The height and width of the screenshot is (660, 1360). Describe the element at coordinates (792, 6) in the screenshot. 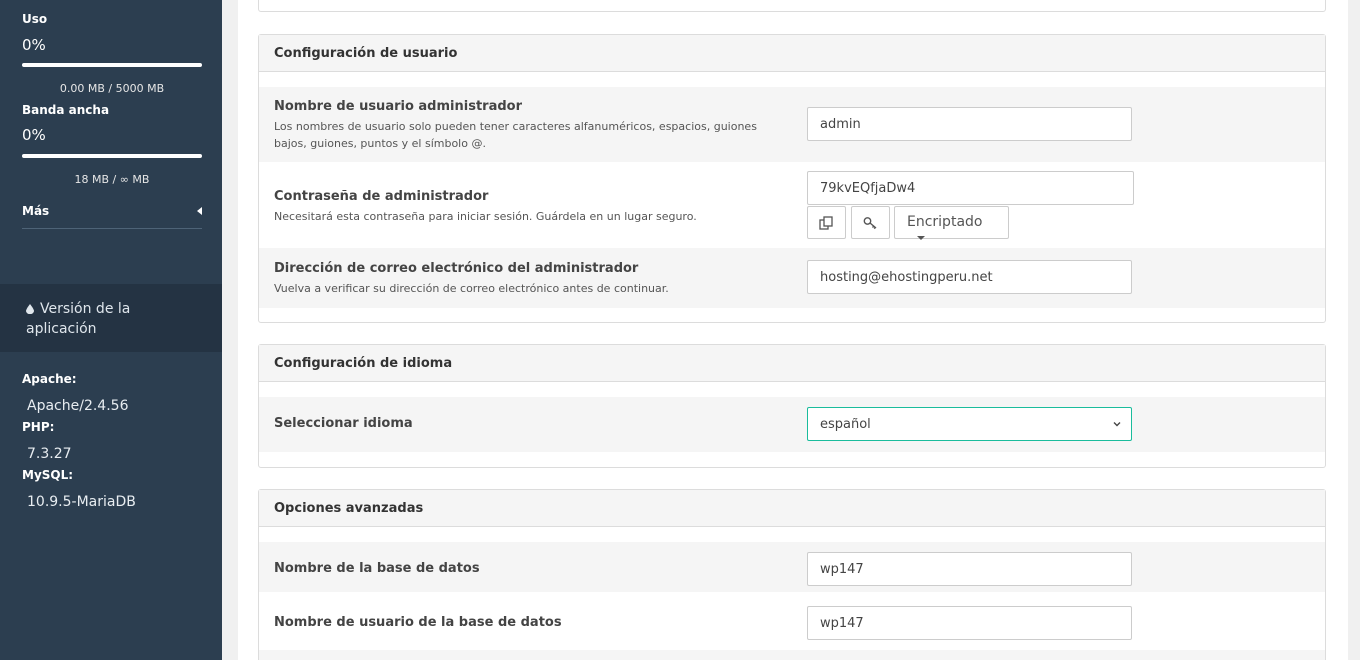

I see `previous-section-card` at that location.